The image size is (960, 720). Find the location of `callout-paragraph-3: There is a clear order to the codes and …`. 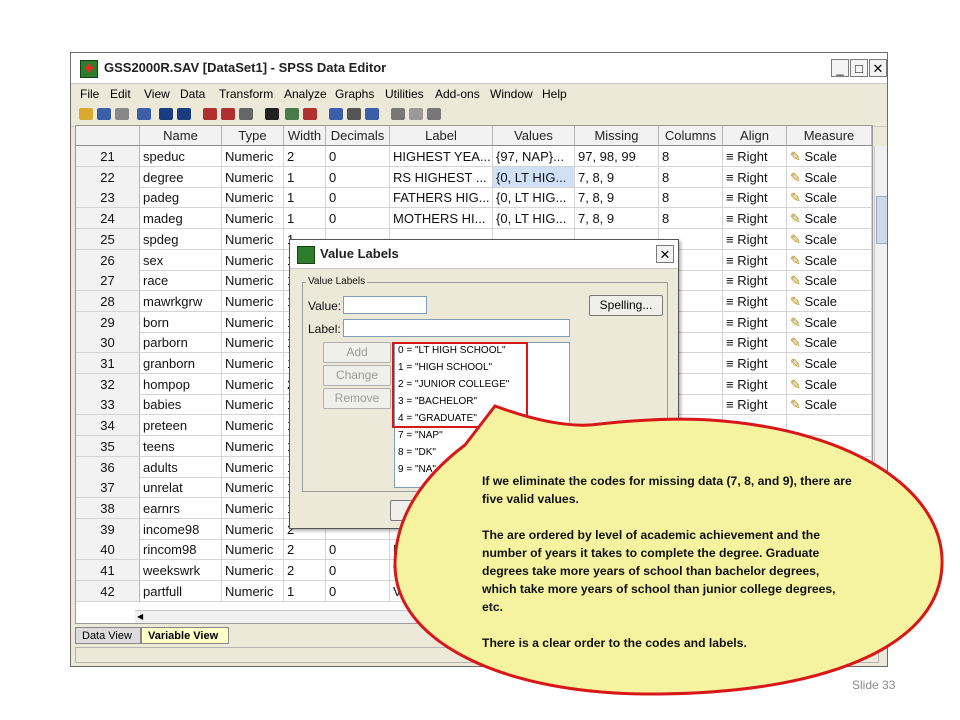

callout-paragraph-3: There is a clear order to the codes and … is located at coordinates (614, 643).